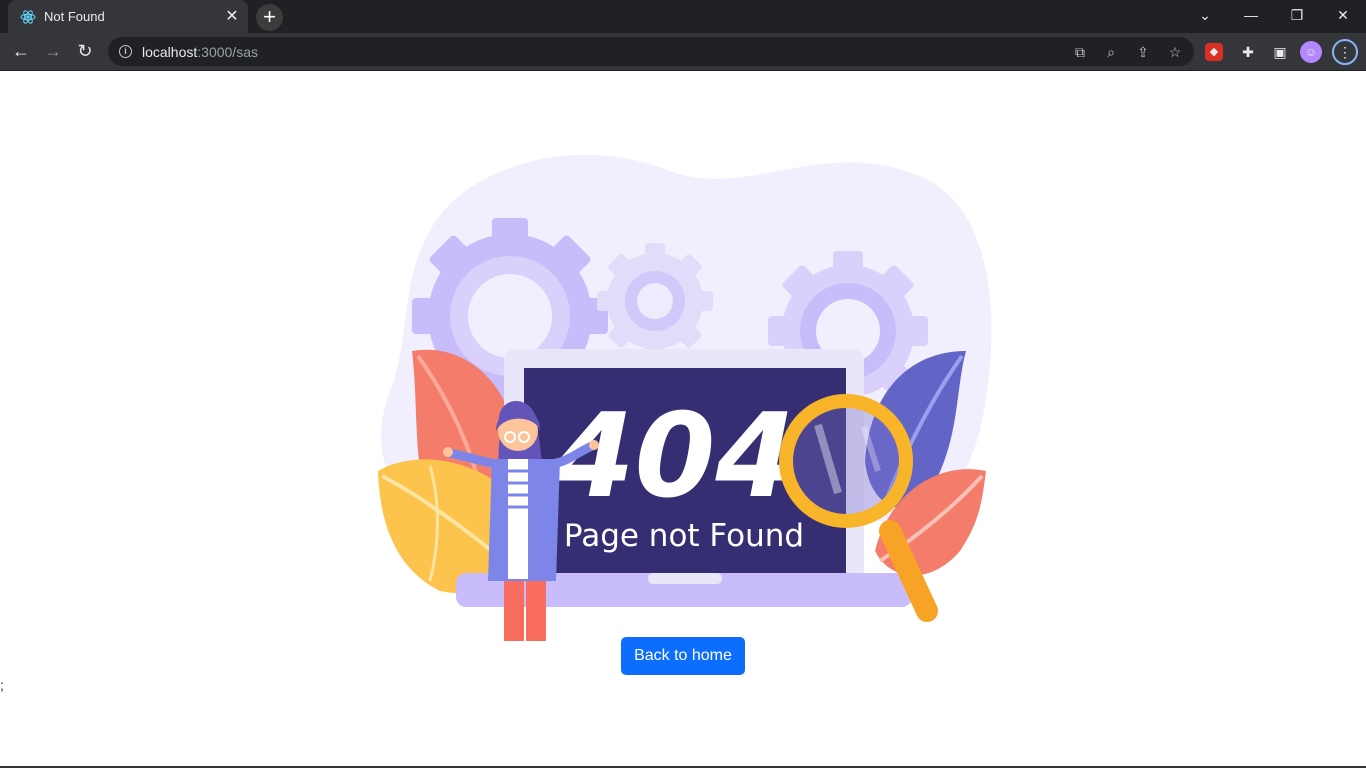 The height and width of the screenshot is (768, 1366). Describe the element at coordinates (1297, 15) in the screenshot. I see `restore-icon: ❐` at that location.